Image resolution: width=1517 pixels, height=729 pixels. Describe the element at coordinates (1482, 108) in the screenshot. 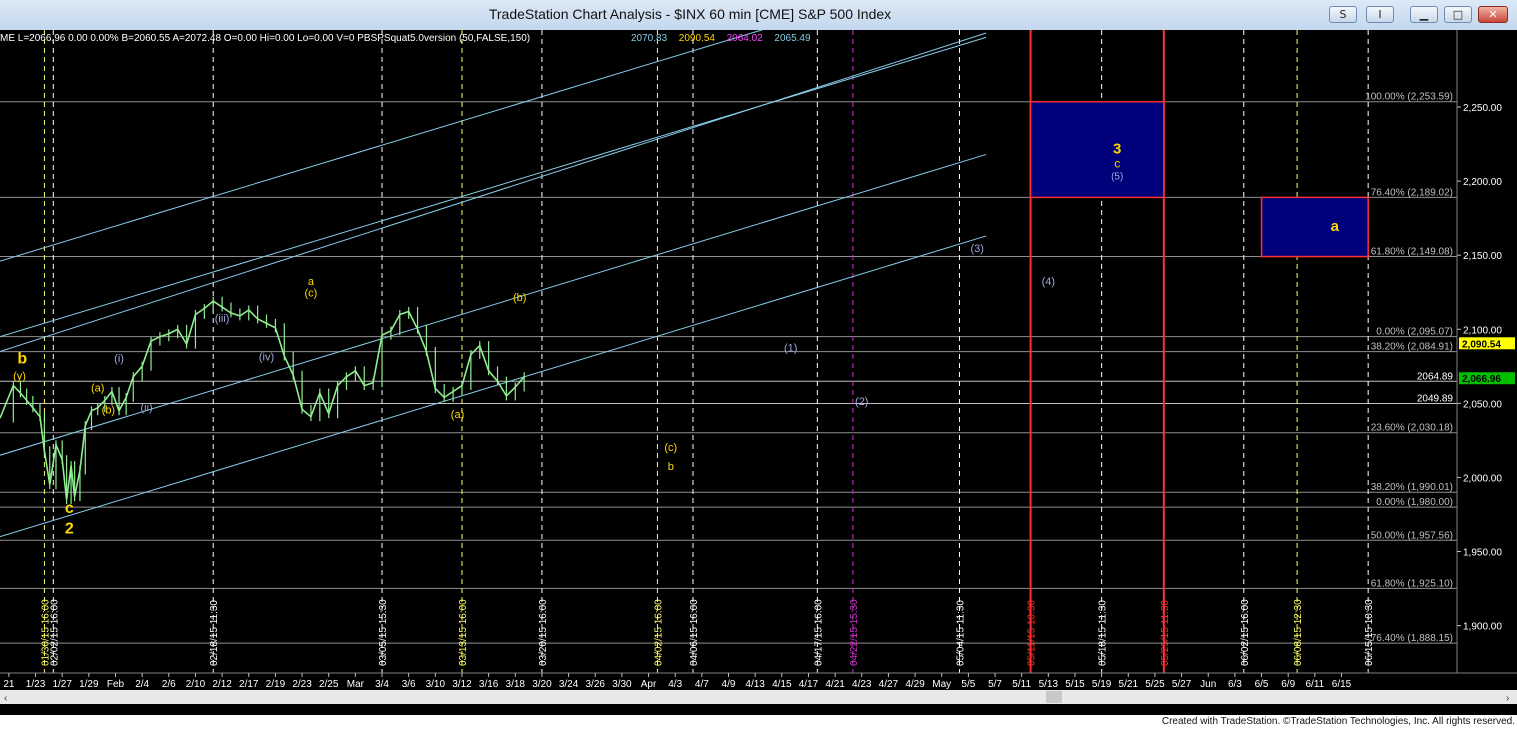

I see `y-tick-label: 2,250.00` at that location.